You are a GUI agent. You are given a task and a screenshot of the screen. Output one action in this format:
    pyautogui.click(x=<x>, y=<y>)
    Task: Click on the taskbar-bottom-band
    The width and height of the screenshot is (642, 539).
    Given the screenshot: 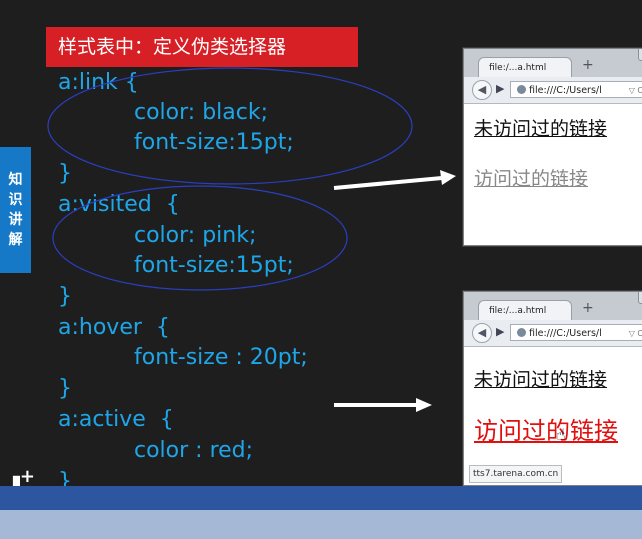 What is the action you would take?
    pyautogui.click(x=321, y=524)
    